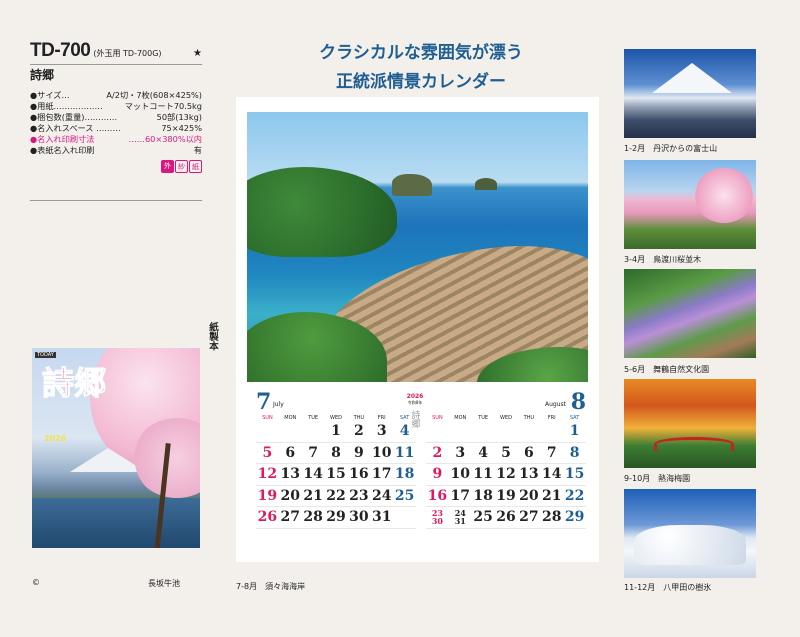 The image size is (800, 637). What do you see at coordinates (267, 474) in the screenshot?
I see `day-cell: 12` at bounding box center [267, 474].